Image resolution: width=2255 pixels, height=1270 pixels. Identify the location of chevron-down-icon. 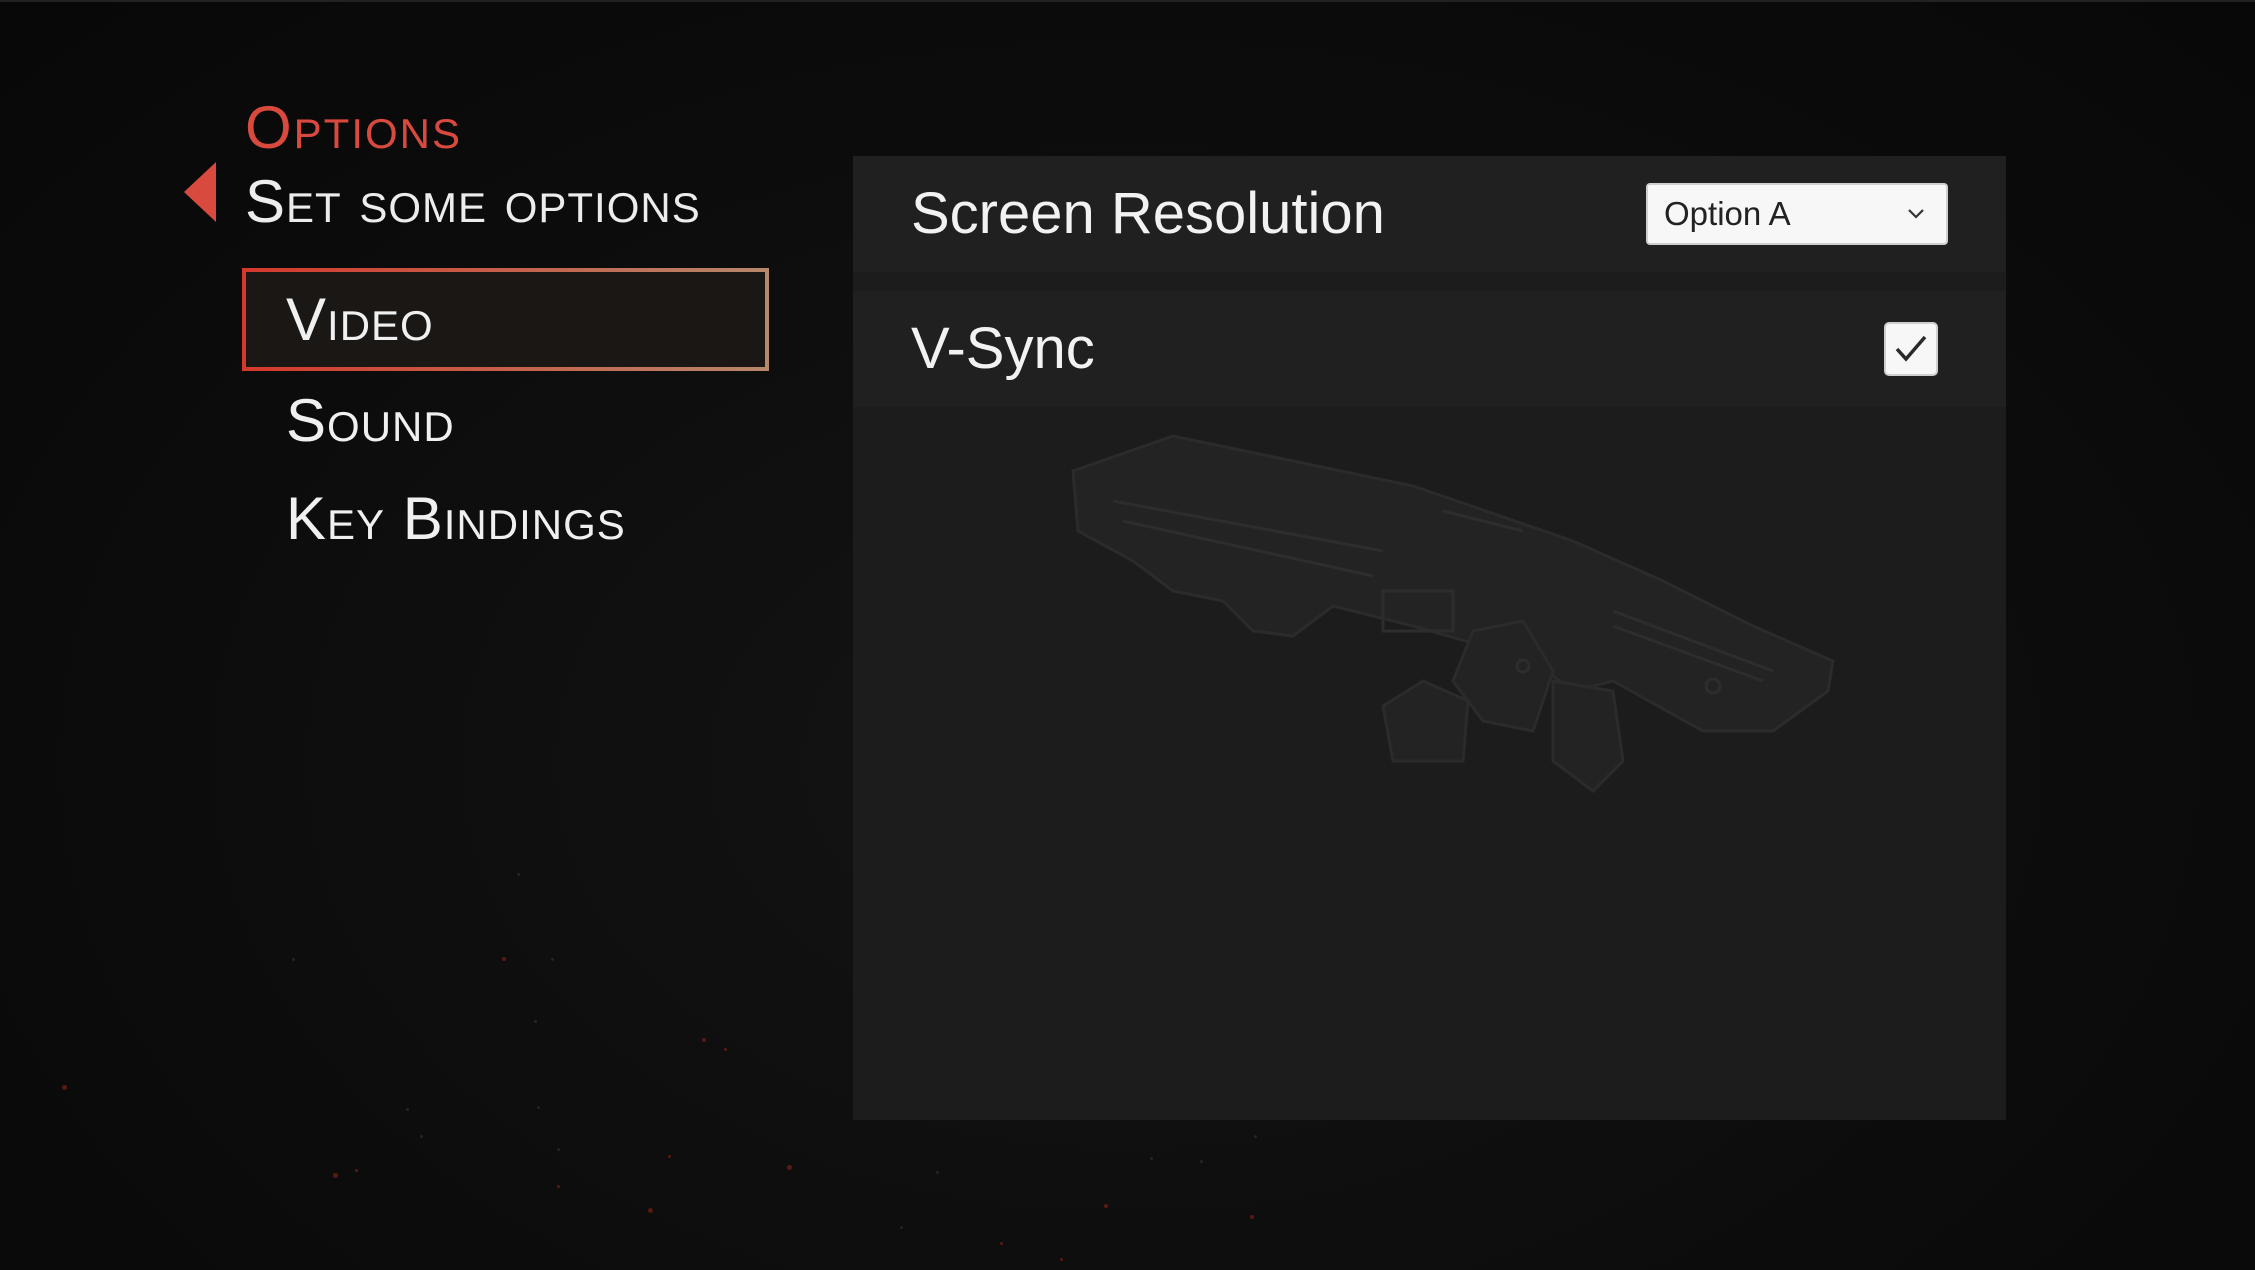
(1916, 214).